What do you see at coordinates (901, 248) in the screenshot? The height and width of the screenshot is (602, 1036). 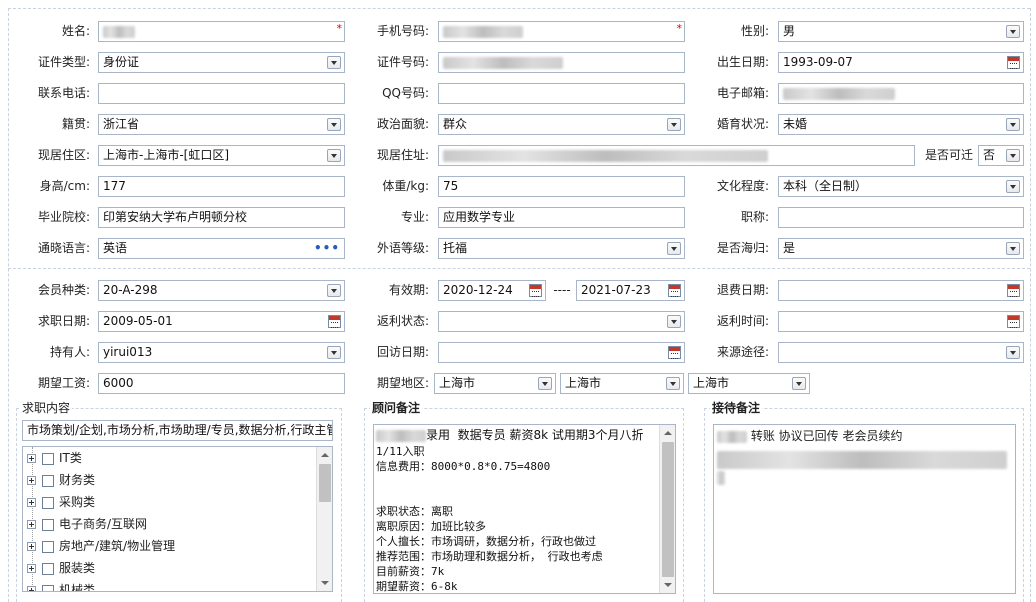 I see `overseas-select: 是` at bounding box center [901, 248].